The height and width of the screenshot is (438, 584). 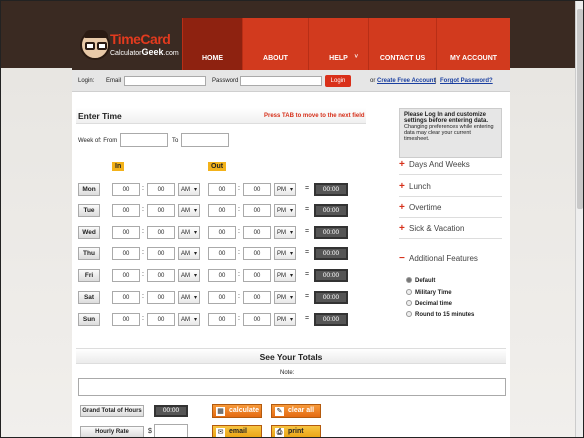 I want to click on time-row-fri: Fri00:00AM00:00PM=00:00, so click(x=223, y=276).